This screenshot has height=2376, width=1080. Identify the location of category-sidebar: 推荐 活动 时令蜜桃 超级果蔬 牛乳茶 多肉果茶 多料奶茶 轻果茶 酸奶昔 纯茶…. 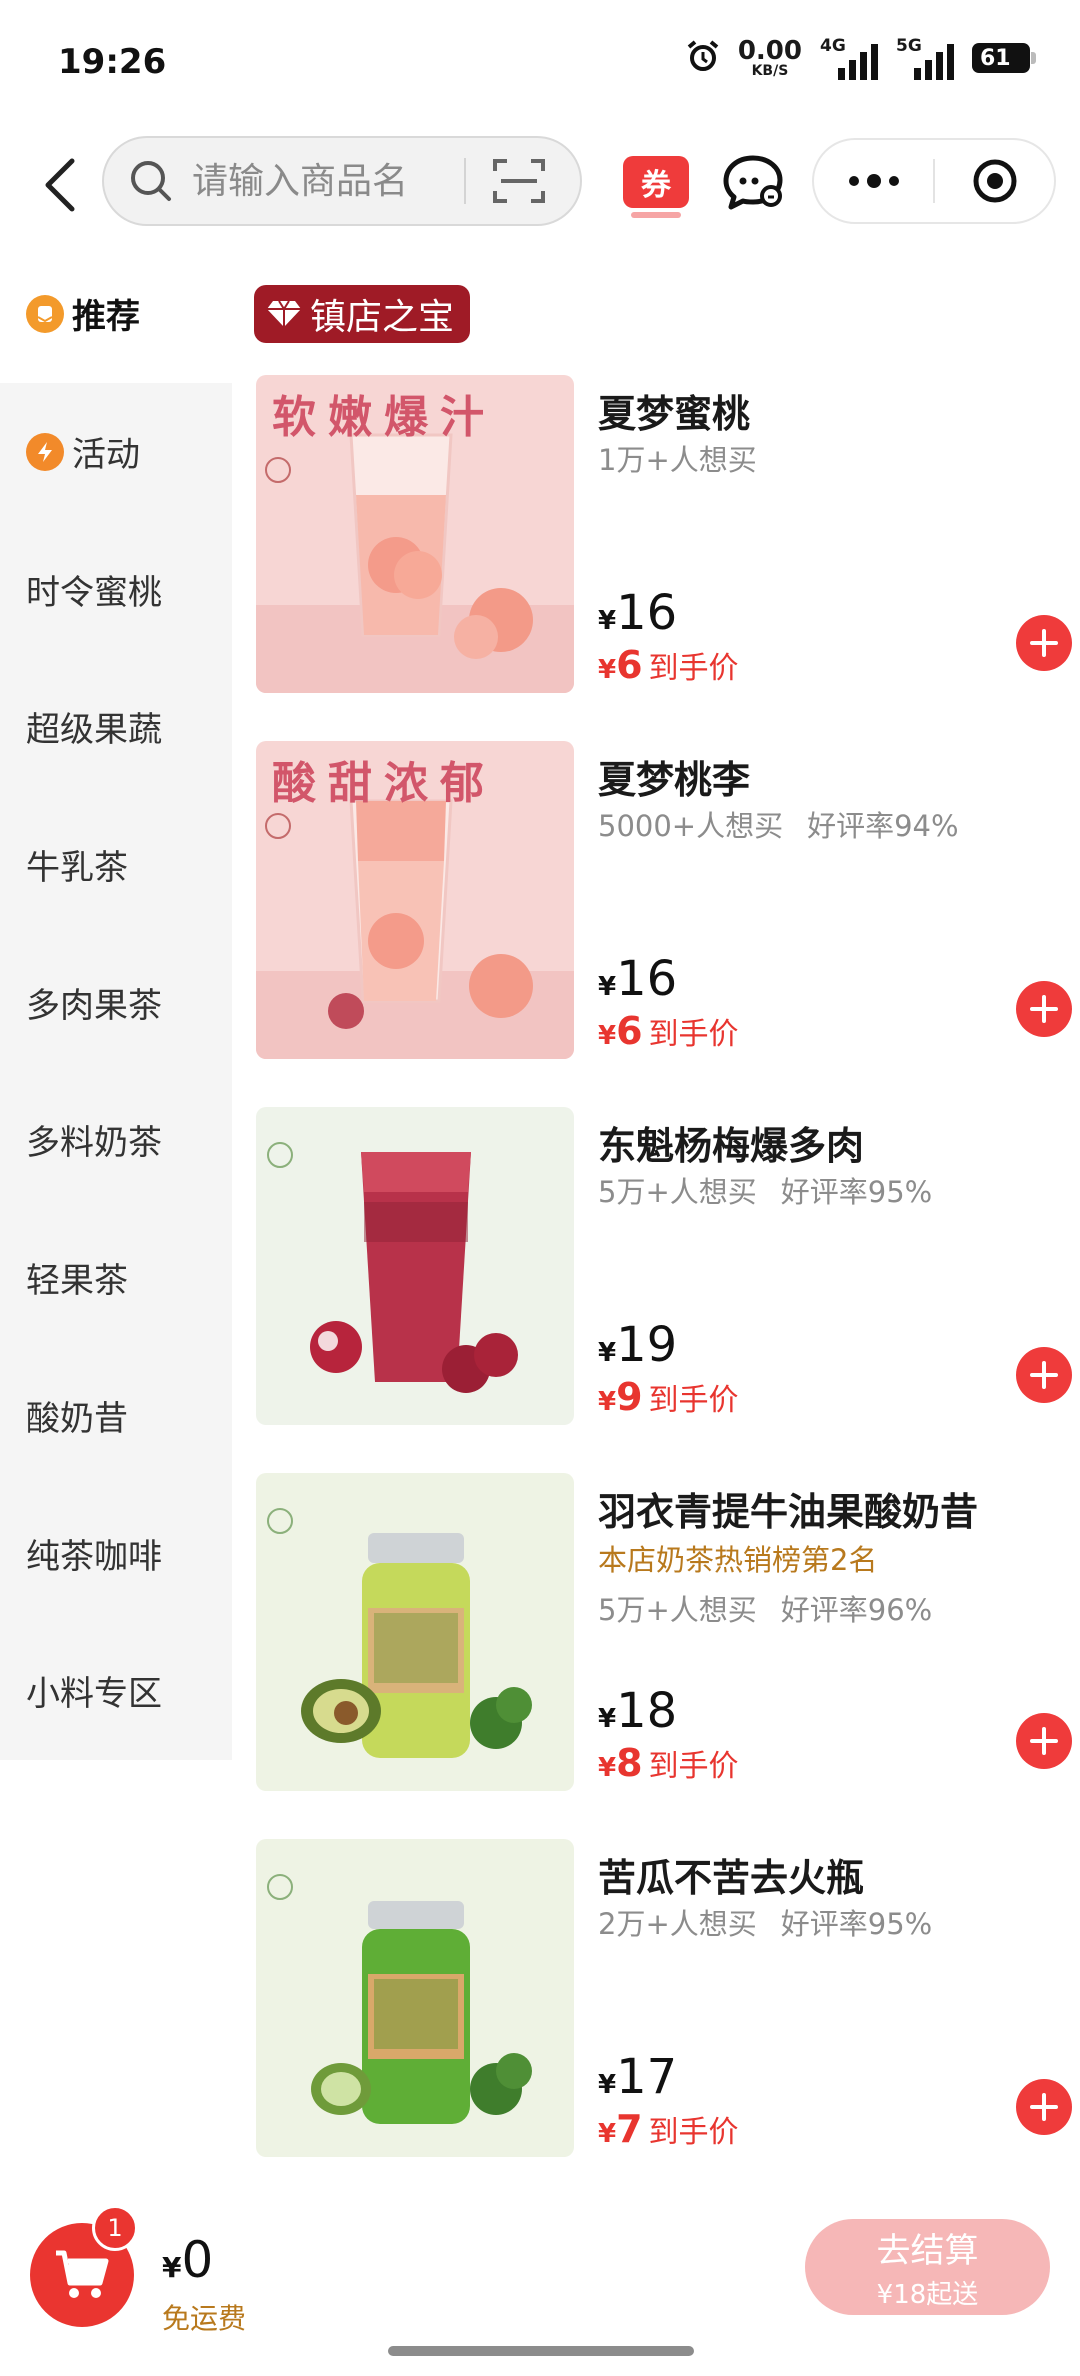
(116, 1002).